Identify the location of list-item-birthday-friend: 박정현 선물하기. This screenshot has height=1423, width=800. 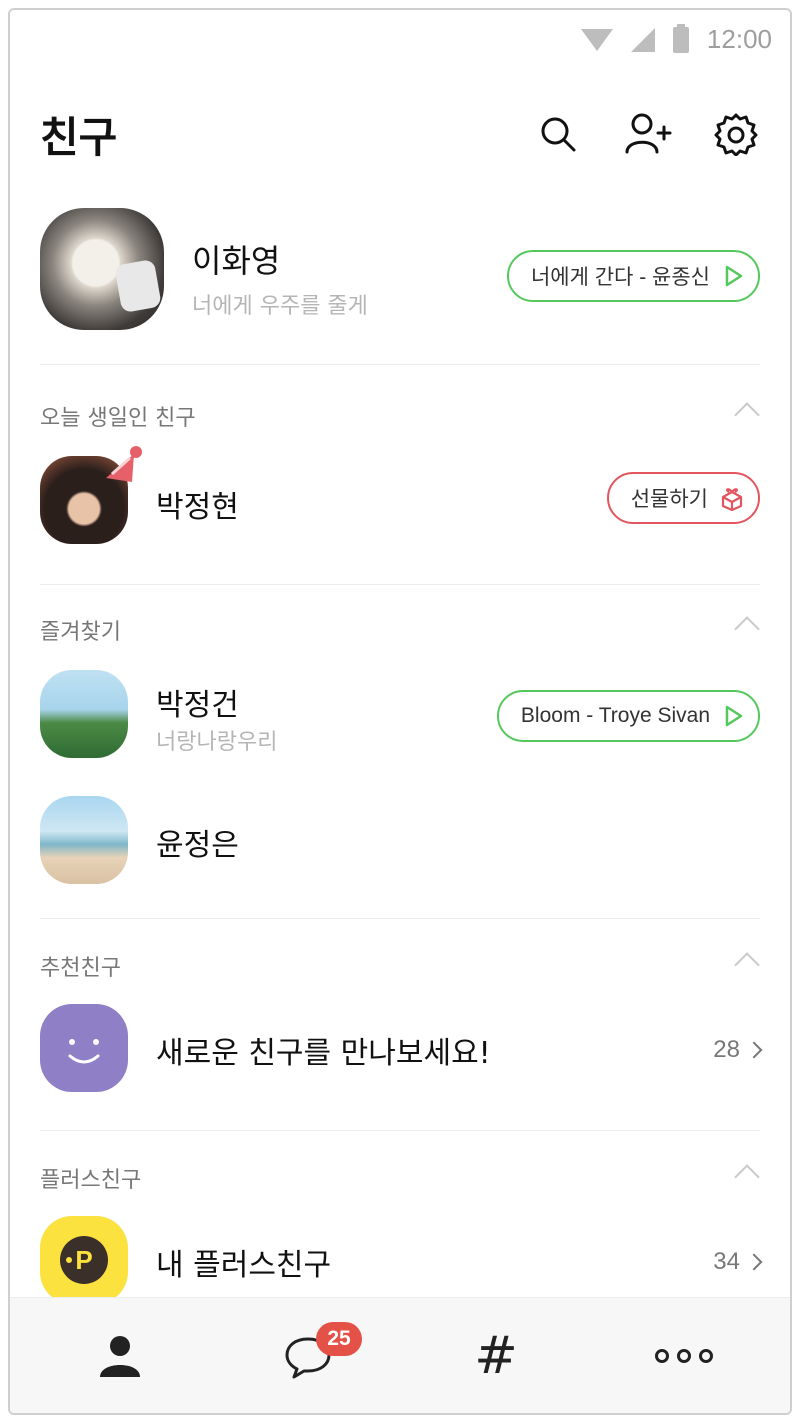
(400, 497).